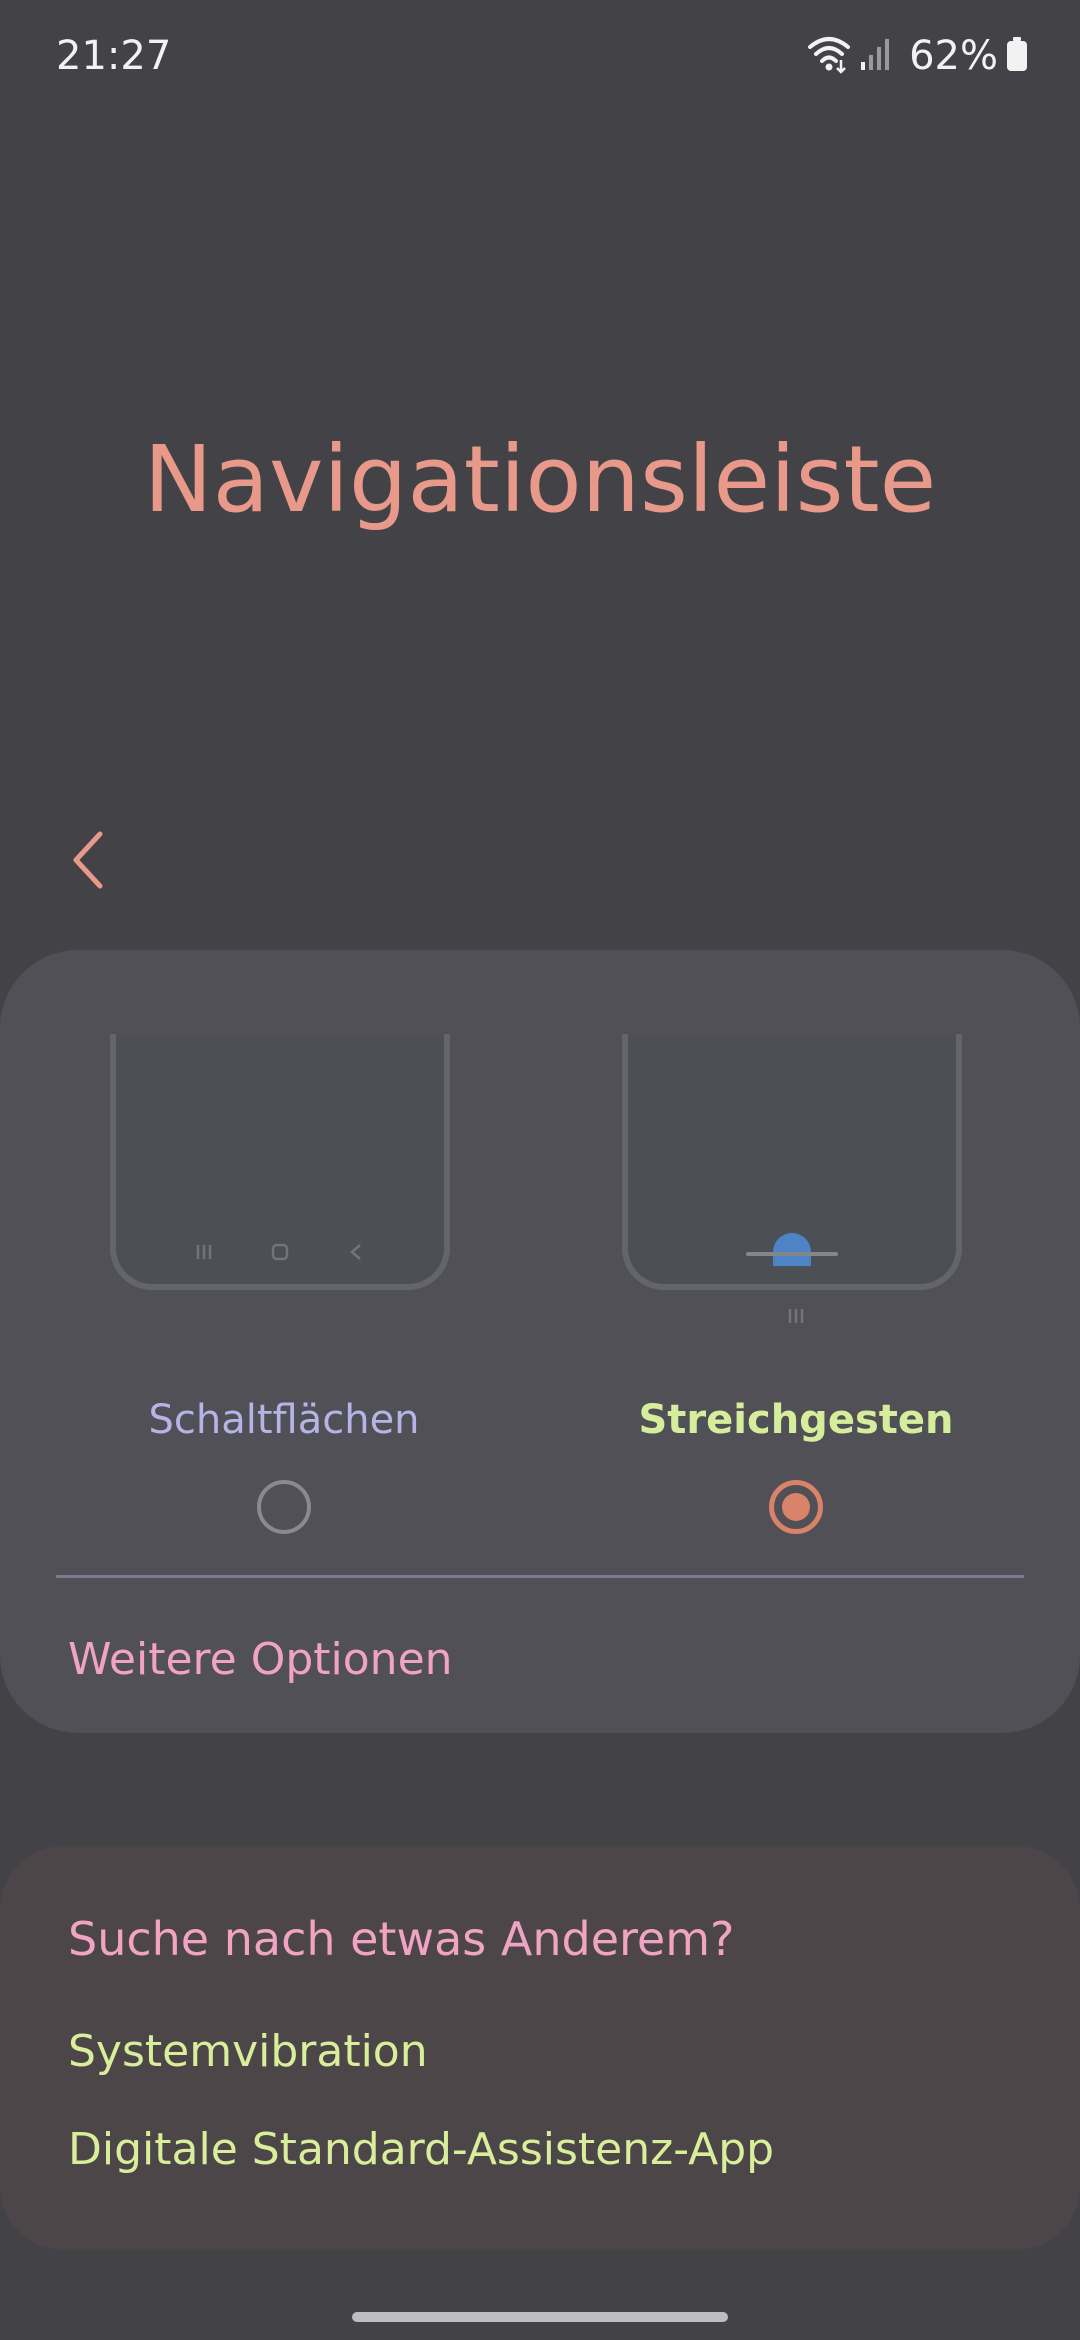  What do you see at coordinates (284, 1507) in the screenshot?
I see `radio-buttons` at bounding box center [284, 1507].